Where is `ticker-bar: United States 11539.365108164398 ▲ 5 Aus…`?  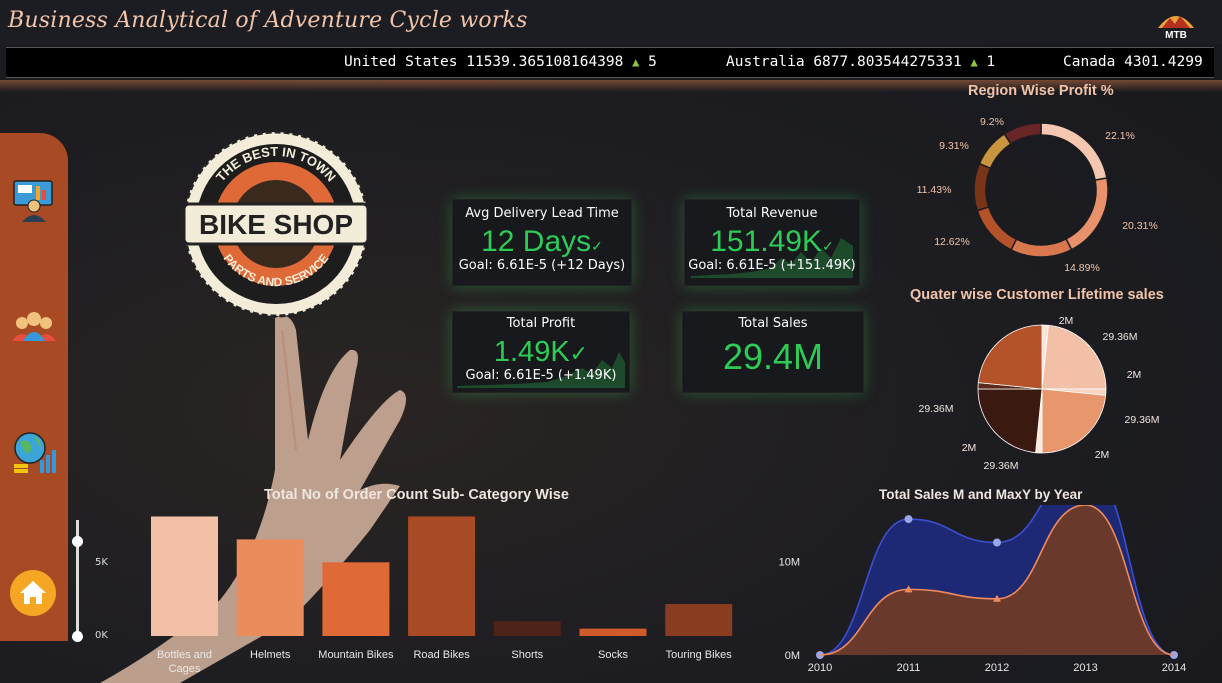 ticker-bar: United States 11539.365108164398 ▲ 5 Aus… is located at coordinates (610, 62).